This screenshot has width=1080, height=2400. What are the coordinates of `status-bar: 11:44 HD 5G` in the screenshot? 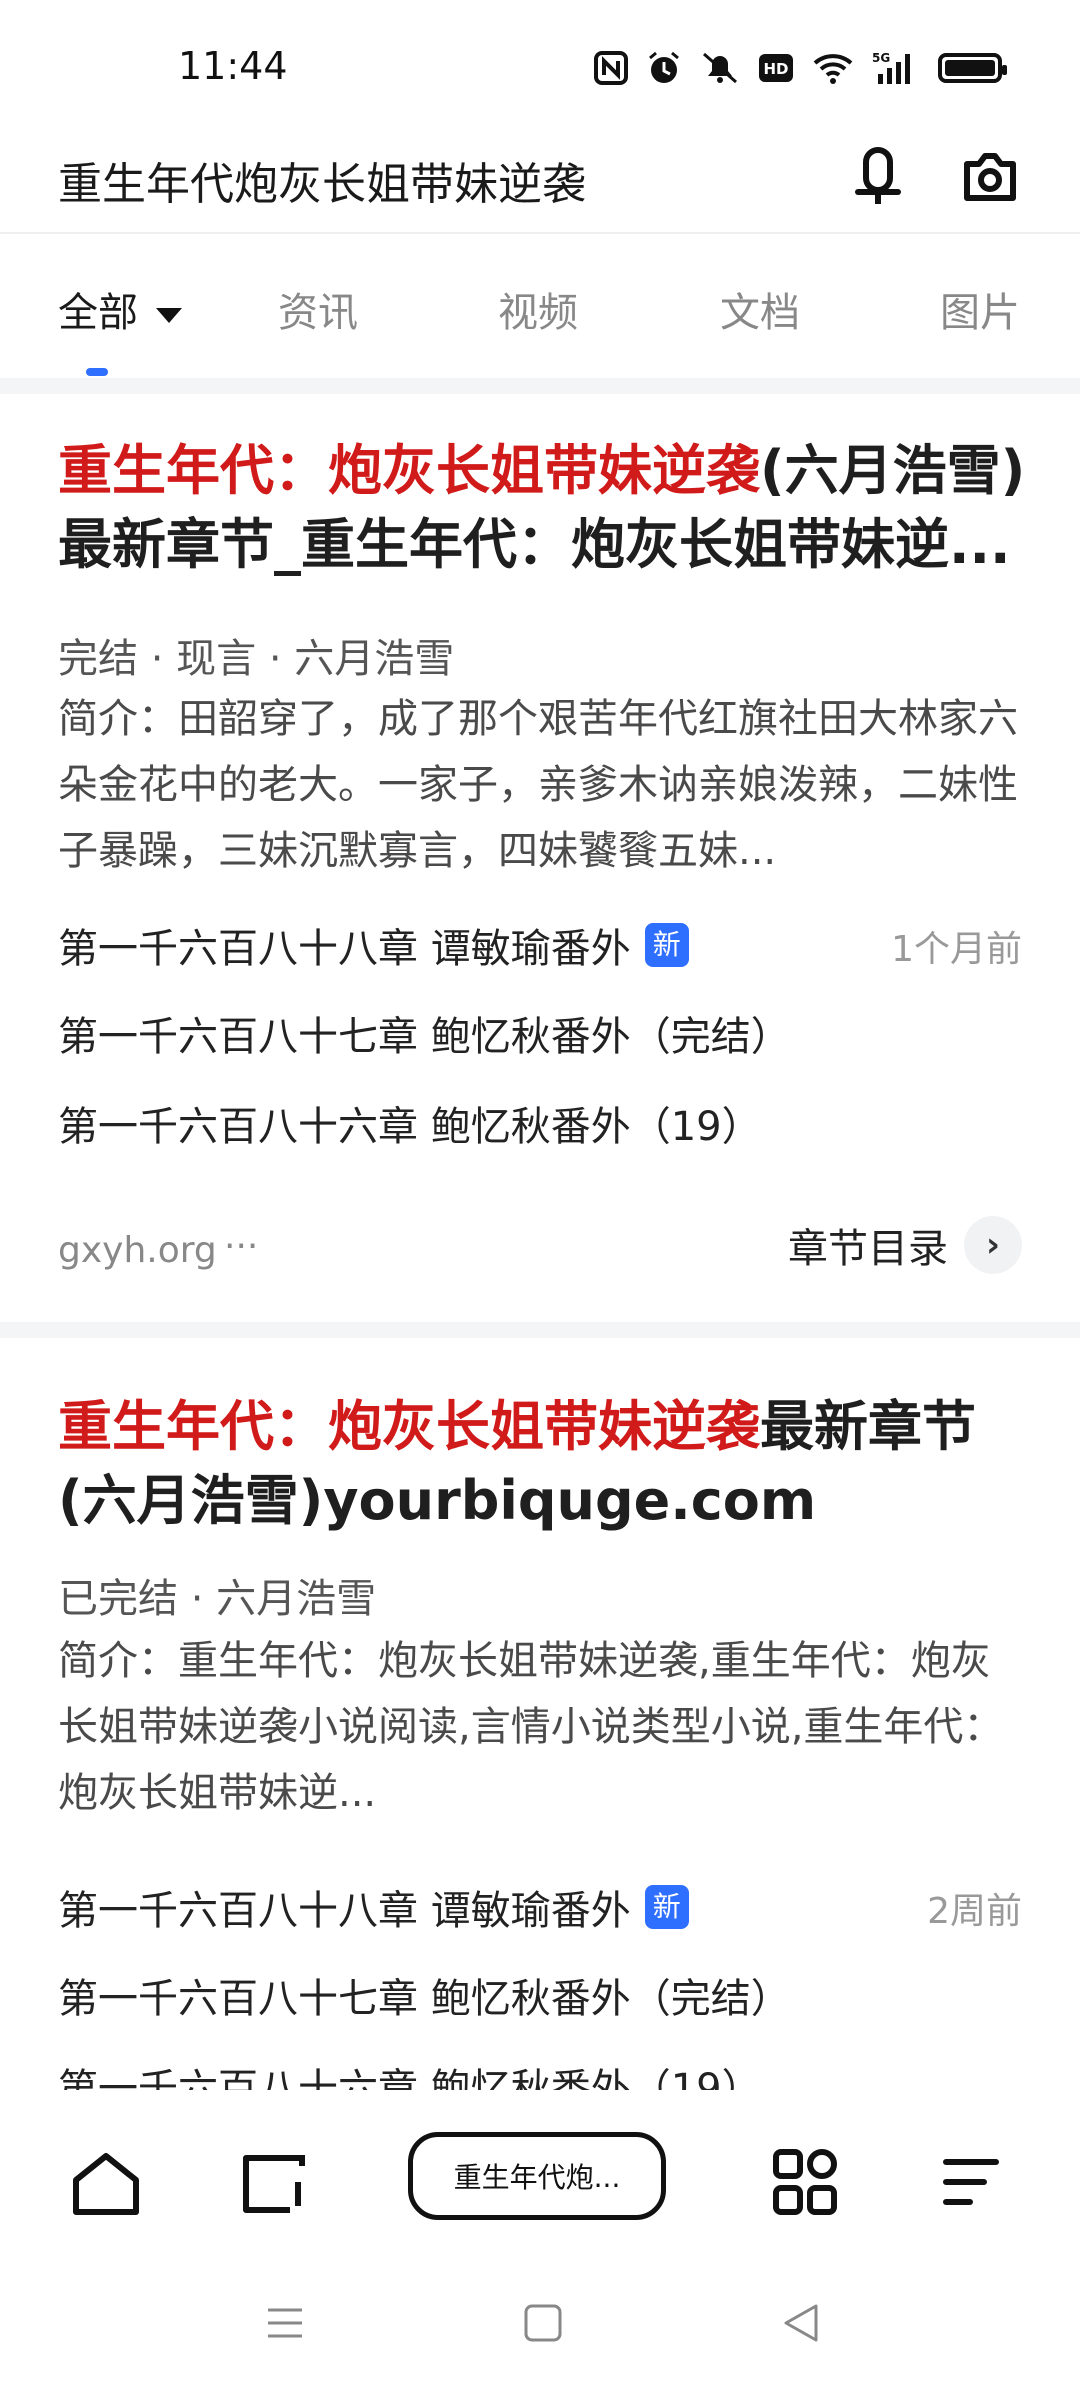 It's located at (540, 70).